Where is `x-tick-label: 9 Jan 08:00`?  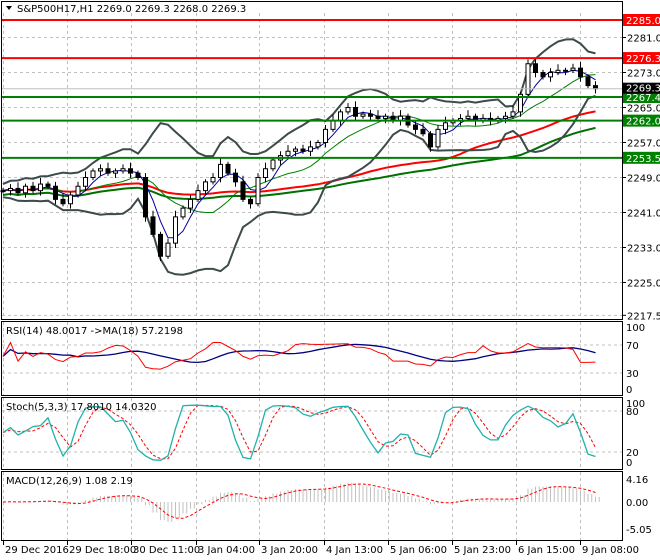
x-tick-label: 9 Jan 08:00 is located at coordinates (610, 550).